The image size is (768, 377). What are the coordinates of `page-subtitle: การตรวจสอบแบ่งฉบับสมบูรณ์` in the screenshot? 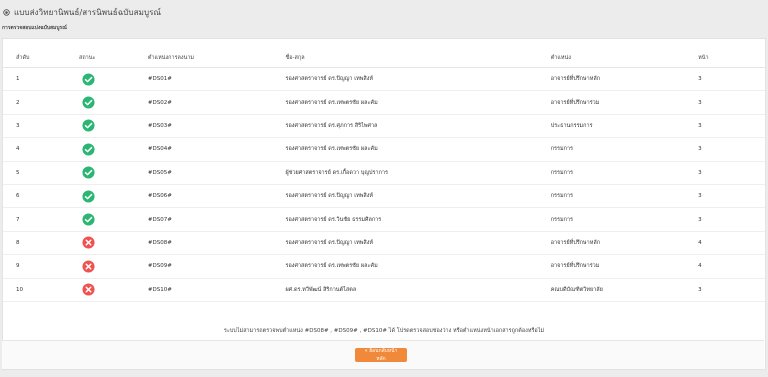 It's located at (34, 28).